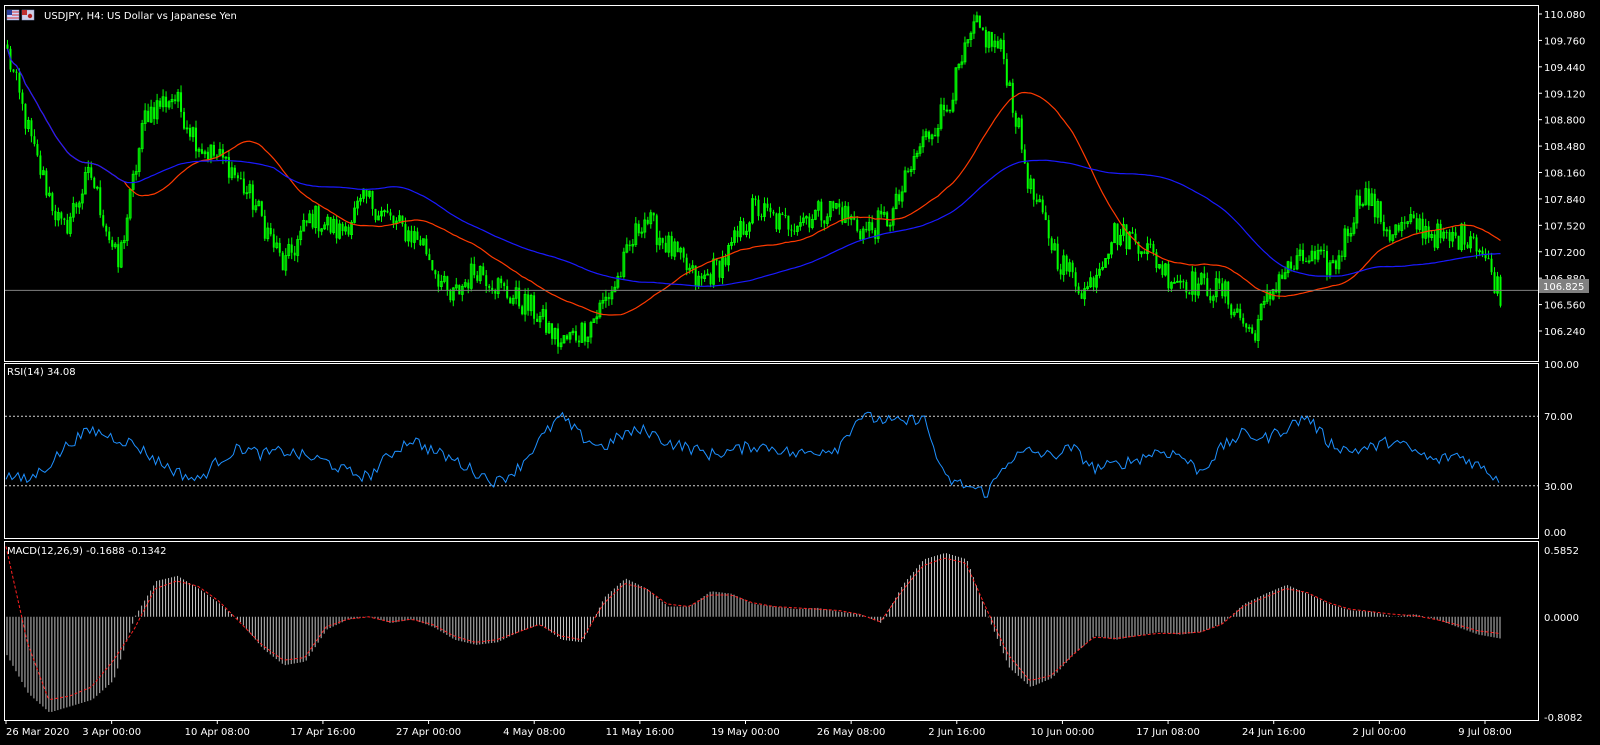  What do you see at coordinates (1564, 147) in the screenshot?
I see `price-tick-label: 108.480` at bounding box center [1564, 147].